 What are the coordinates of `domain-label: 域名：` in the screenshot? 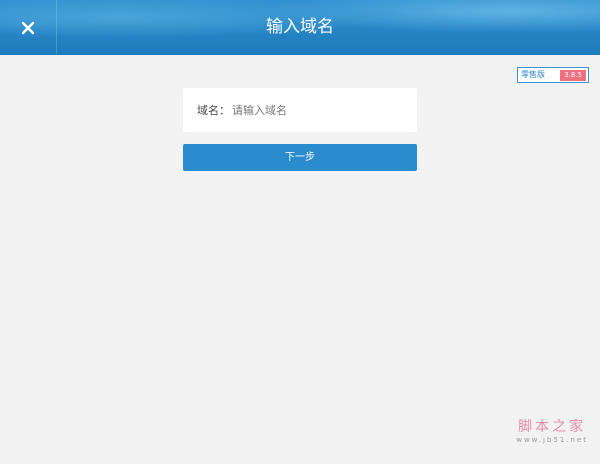 It's located at (213, 110).